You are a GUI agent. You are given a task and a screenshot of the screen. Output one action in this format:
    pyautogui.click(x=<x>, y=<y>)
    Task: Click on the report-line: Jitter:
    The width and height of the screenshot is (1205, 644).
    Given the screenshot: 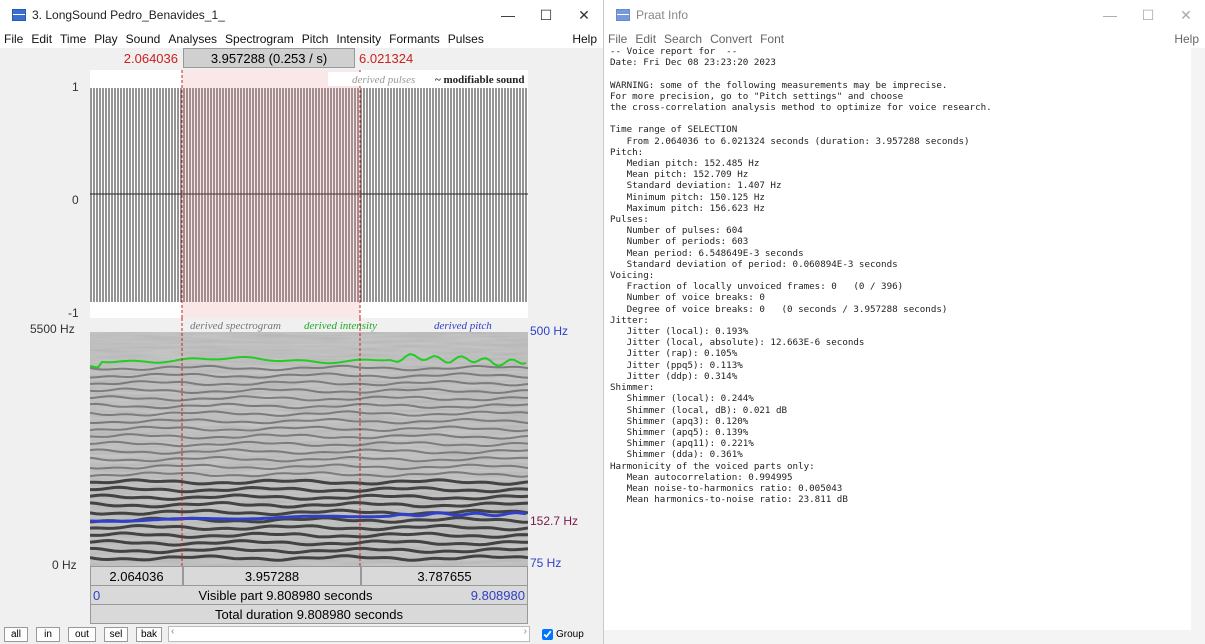 What is the action you would take?
    pyautogui.click(x=629, y=320)
    